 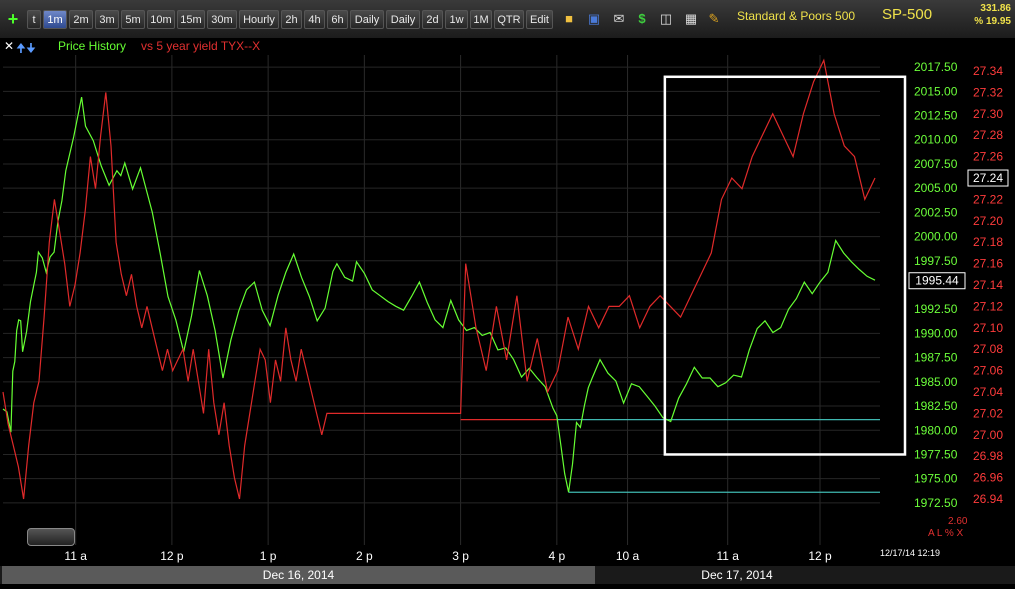 I want to click on timeframe-button-15: 1w, so click(x=456, y=19).